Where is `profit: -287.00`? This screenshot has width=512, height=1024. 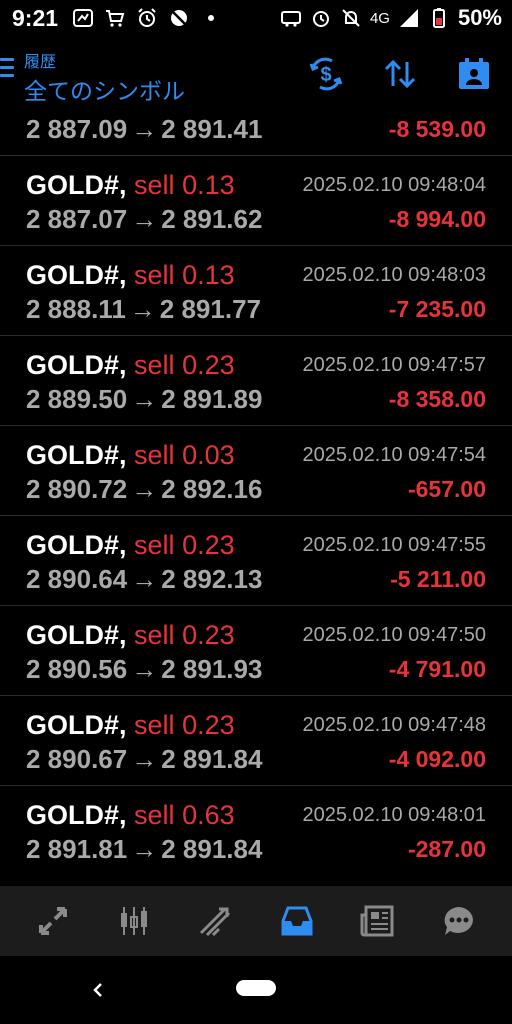
profit: -287.00 is located at coordinates (446, 849).